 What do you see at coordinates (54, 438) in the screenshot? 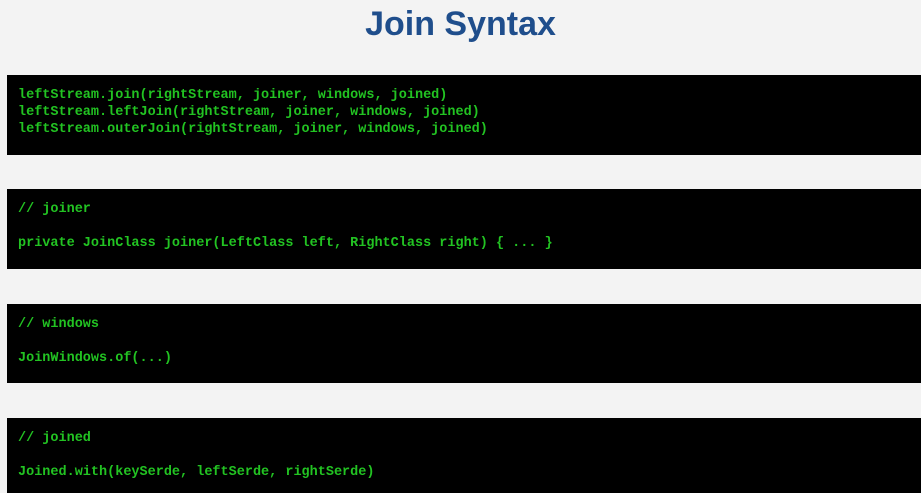
I see `joined-comment: // joined` at bounding box center [54, 438].